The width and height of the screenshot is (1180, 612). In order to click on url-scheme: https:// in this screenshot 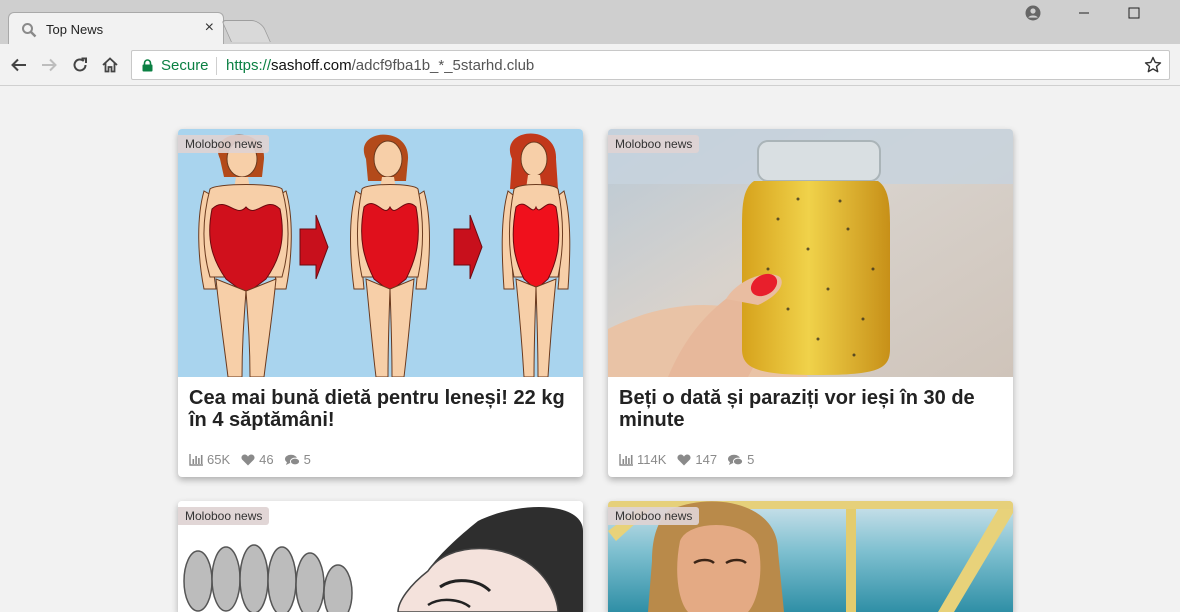, I will do `click(249, 65)`.